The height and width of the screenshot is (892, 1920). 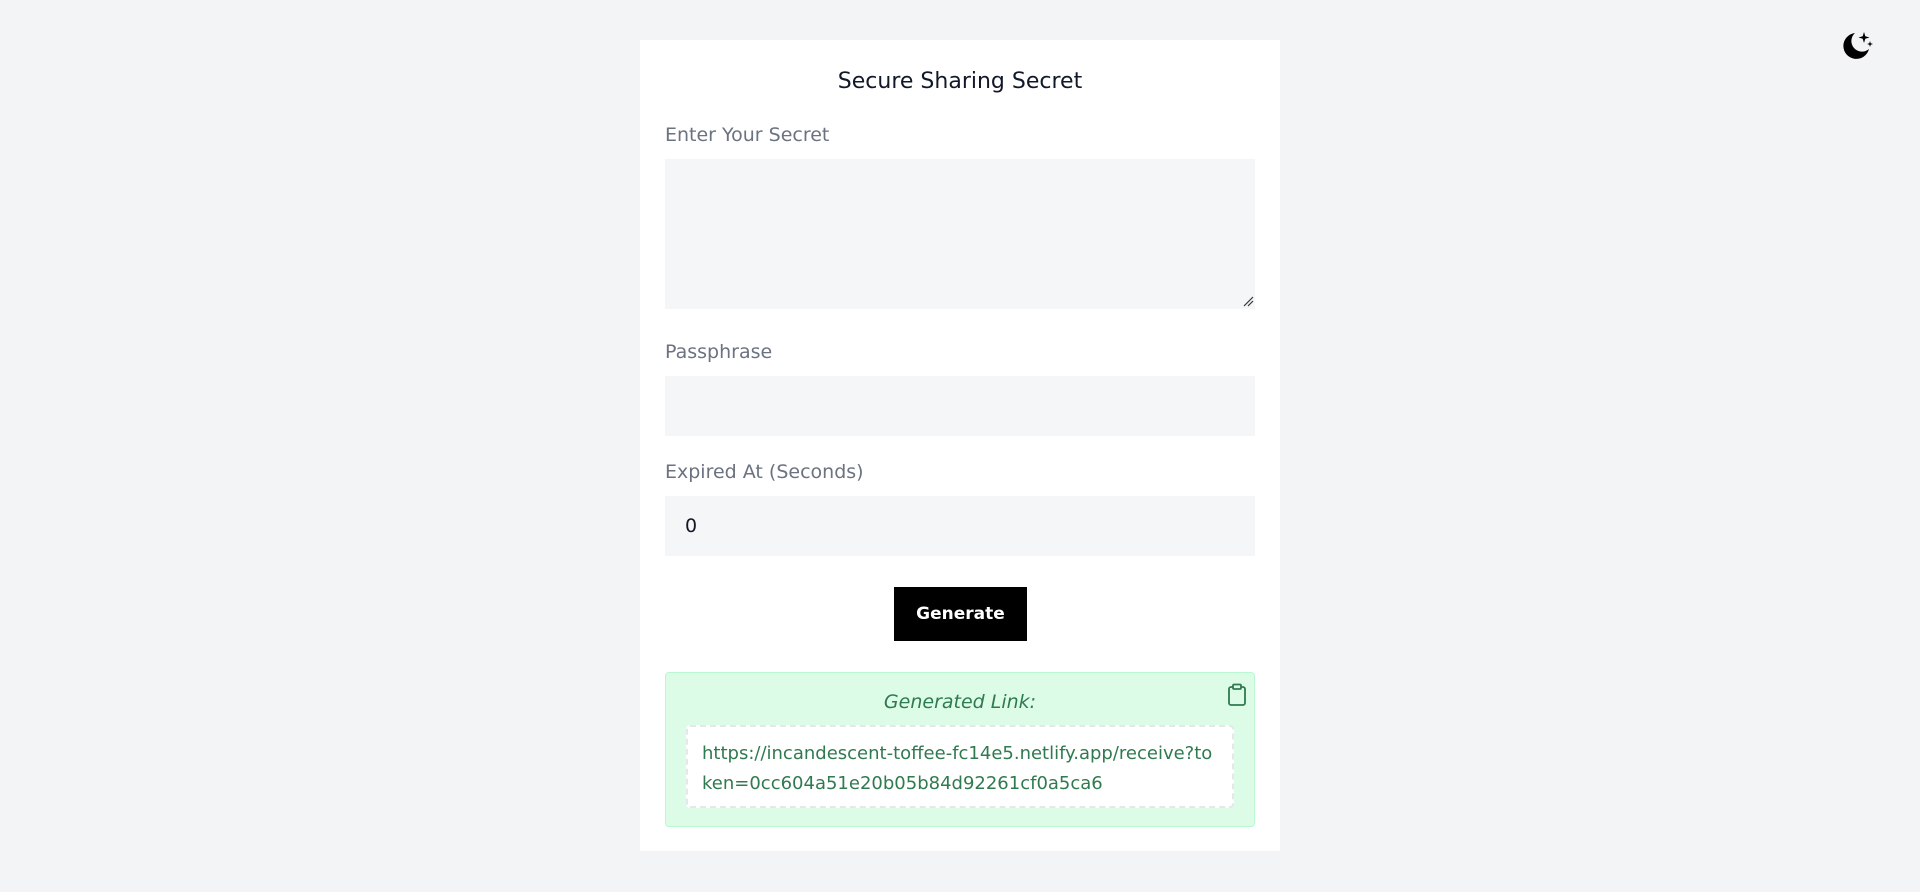 What do you see at coordinates (960, 526) in the screenshot?
I see `expired-at-input` at bounding box center [960, 526].